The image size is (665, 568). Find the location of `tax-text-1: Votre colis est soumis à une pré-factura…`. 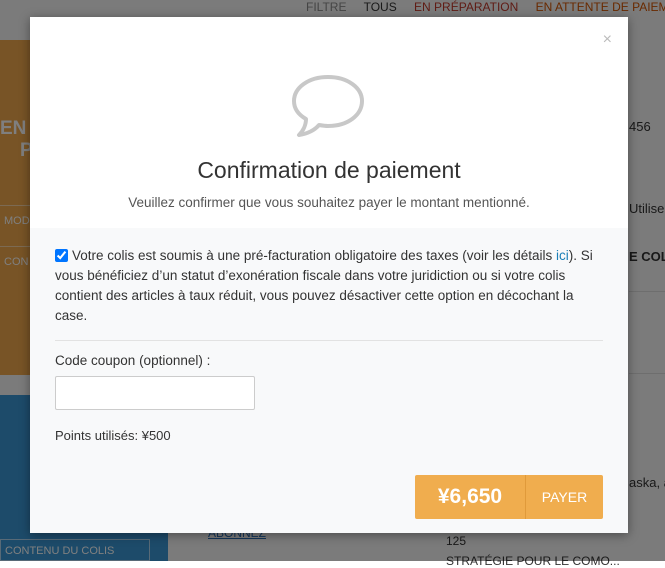

tax-text-1: Votre colis est soumis à une pré-factura… is located at coordinates (314, 255).